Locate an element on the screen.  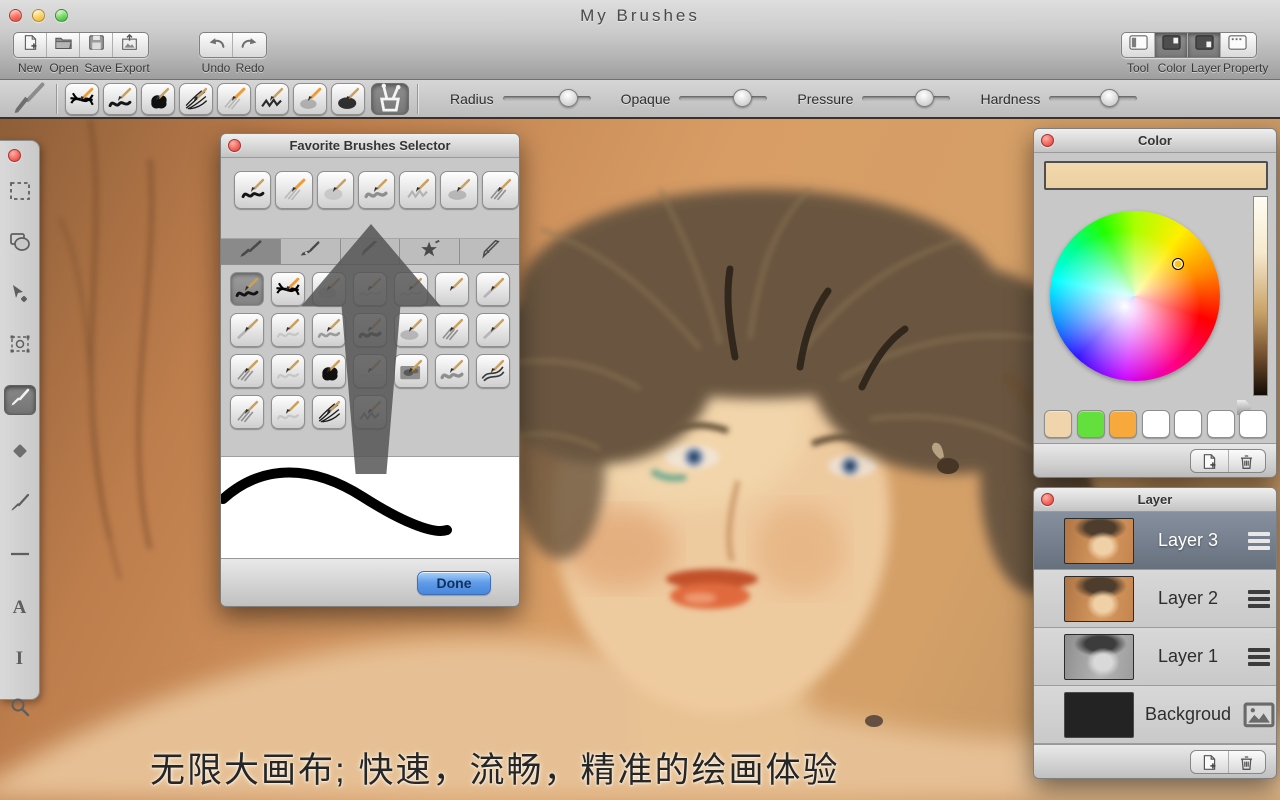
tool-text: A is located at coordinates (20, 607).